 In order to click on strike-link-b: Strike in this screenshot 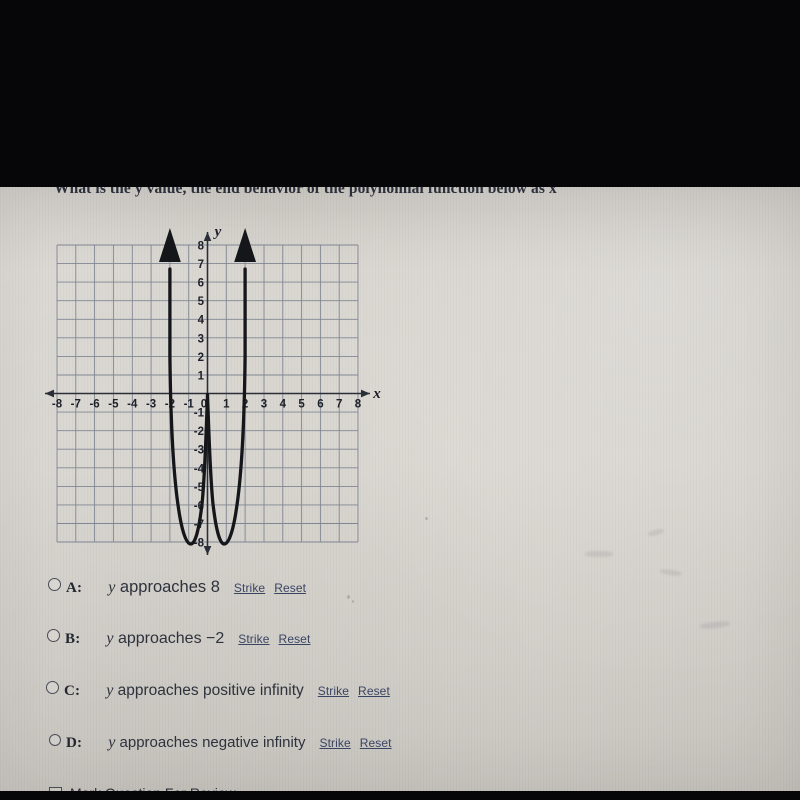, I will do `click(253, 639)`.